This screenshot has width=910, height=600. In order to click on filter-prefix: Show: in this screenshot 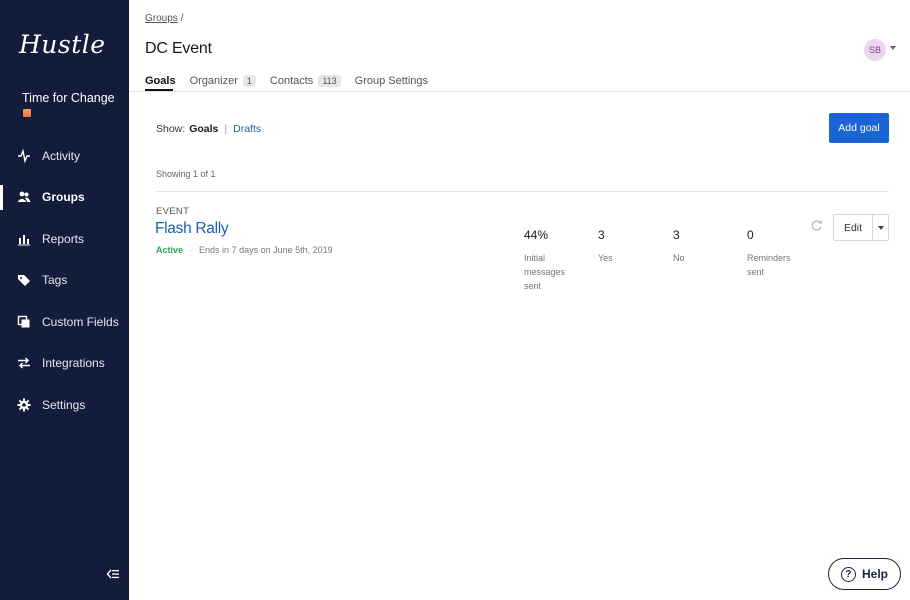, I will do `click(171, 129)`.